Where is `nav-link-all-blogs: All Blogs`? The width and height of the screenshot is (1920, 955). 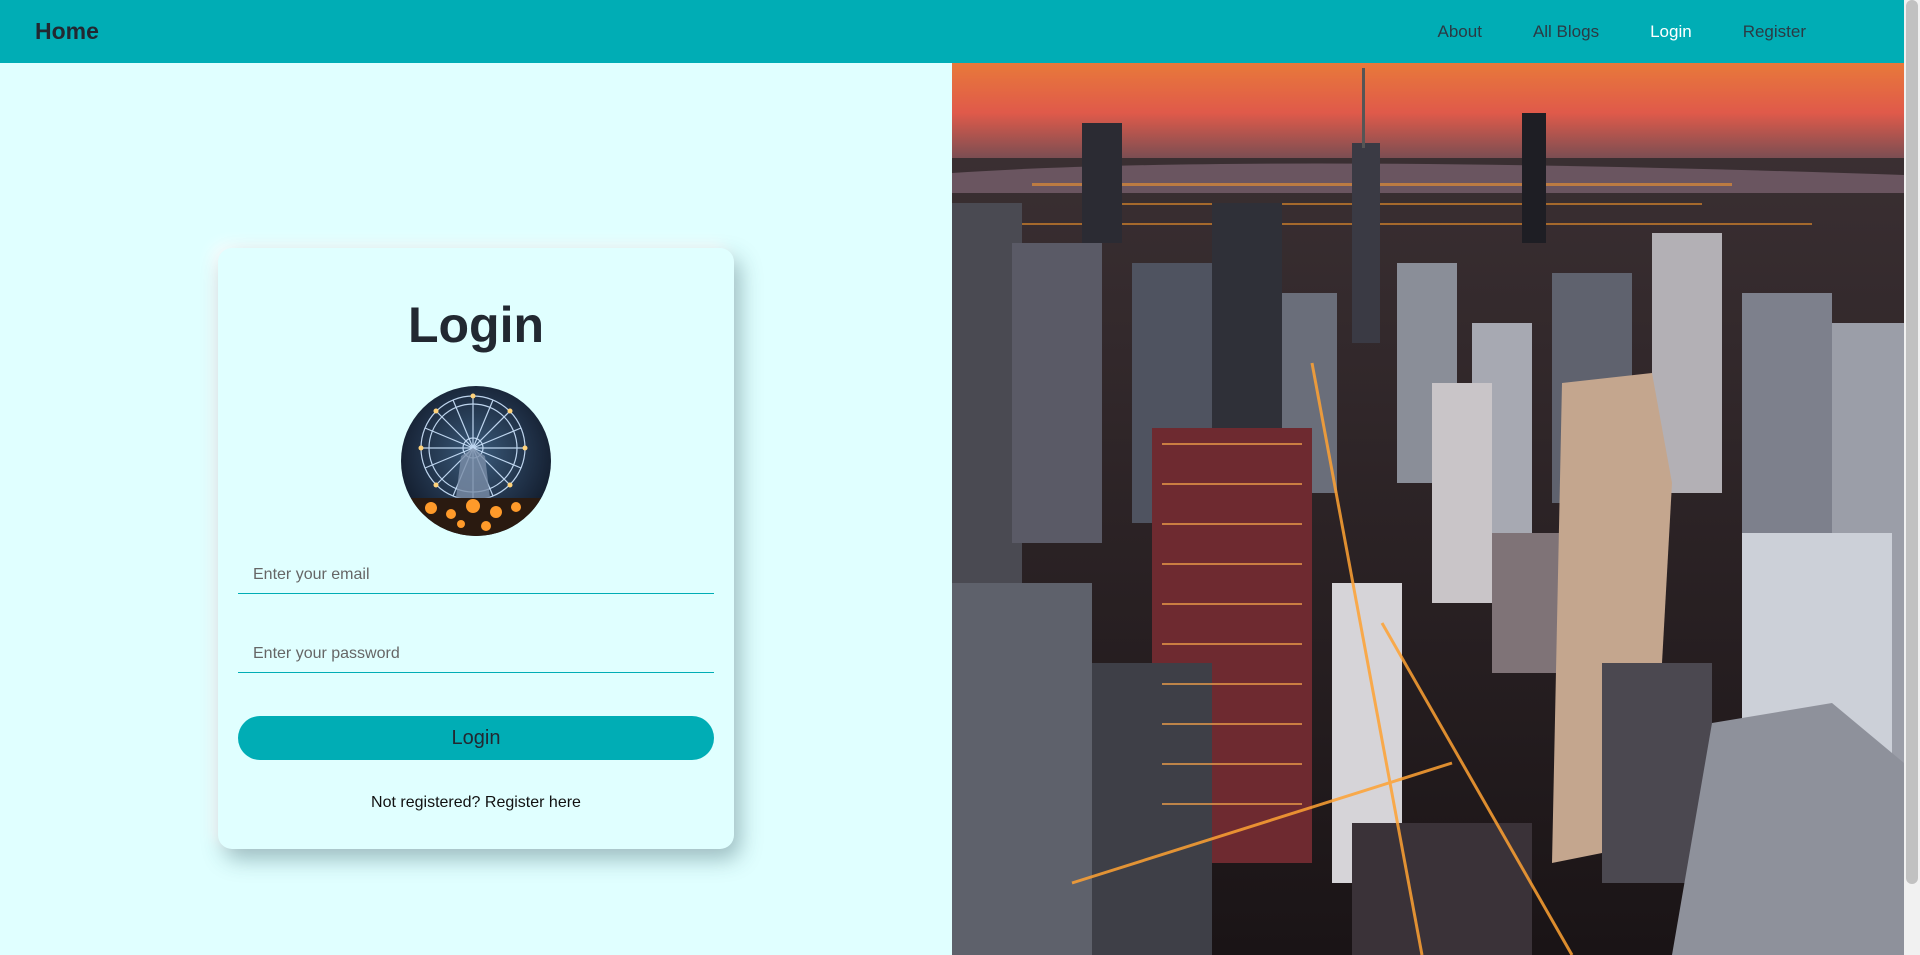 nav-link-all-blogs: All Blogs is located at coordinates (1566, 32).